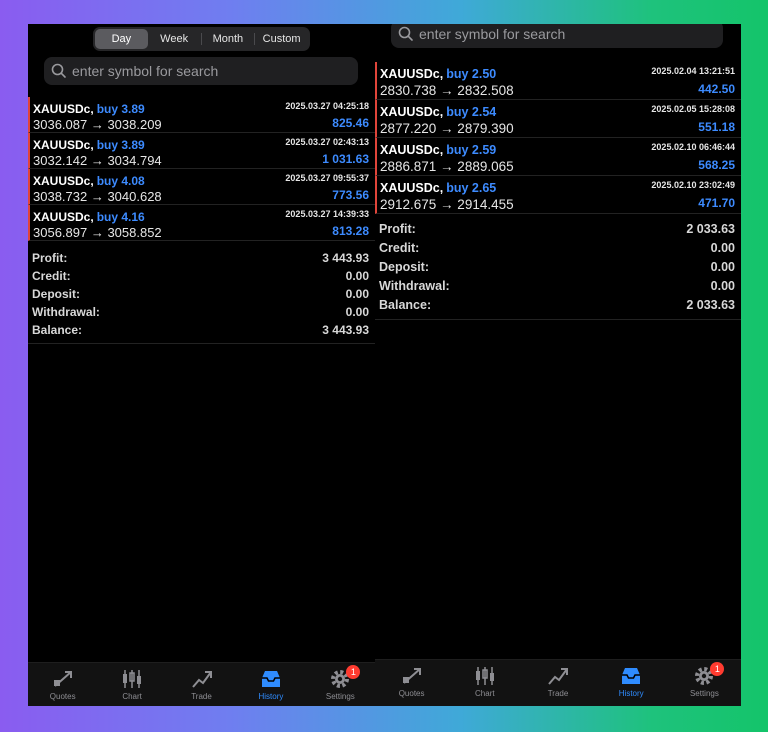  Describe the element at coordinates (693, 185) in the screenshot. I see `deal-time: 2025.02.10 23:02:49` at that location.